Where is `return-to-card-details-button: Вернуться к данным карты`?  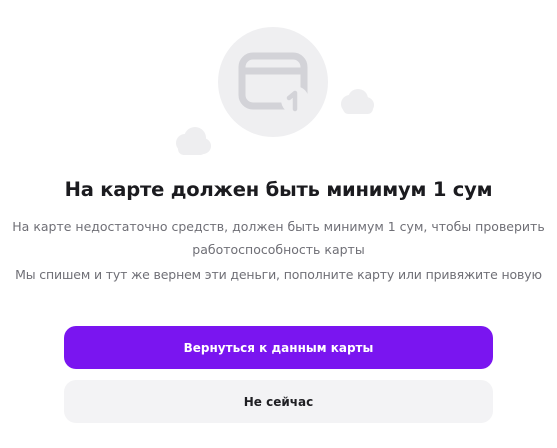 return-to-card-details-button: Вернуться к данным карты is located at coordinates (278, 347).